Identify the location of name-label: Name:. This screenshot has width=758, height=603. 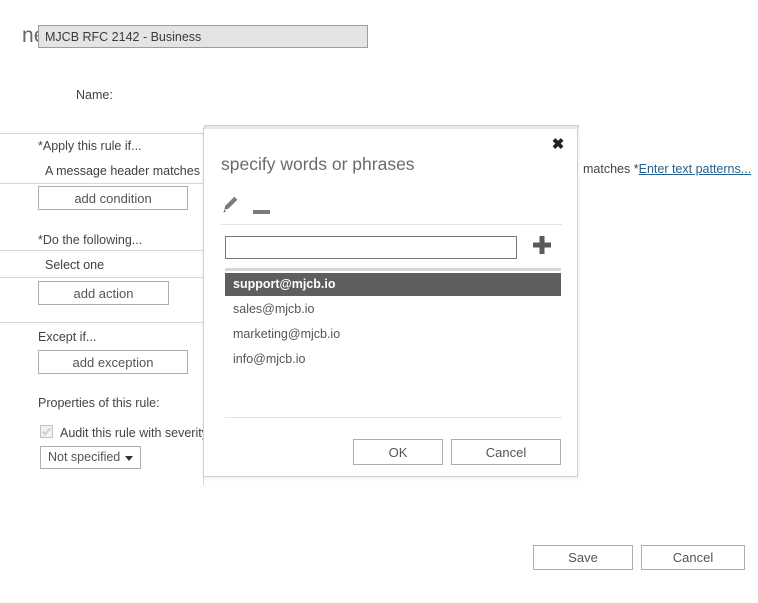
(94, 95).